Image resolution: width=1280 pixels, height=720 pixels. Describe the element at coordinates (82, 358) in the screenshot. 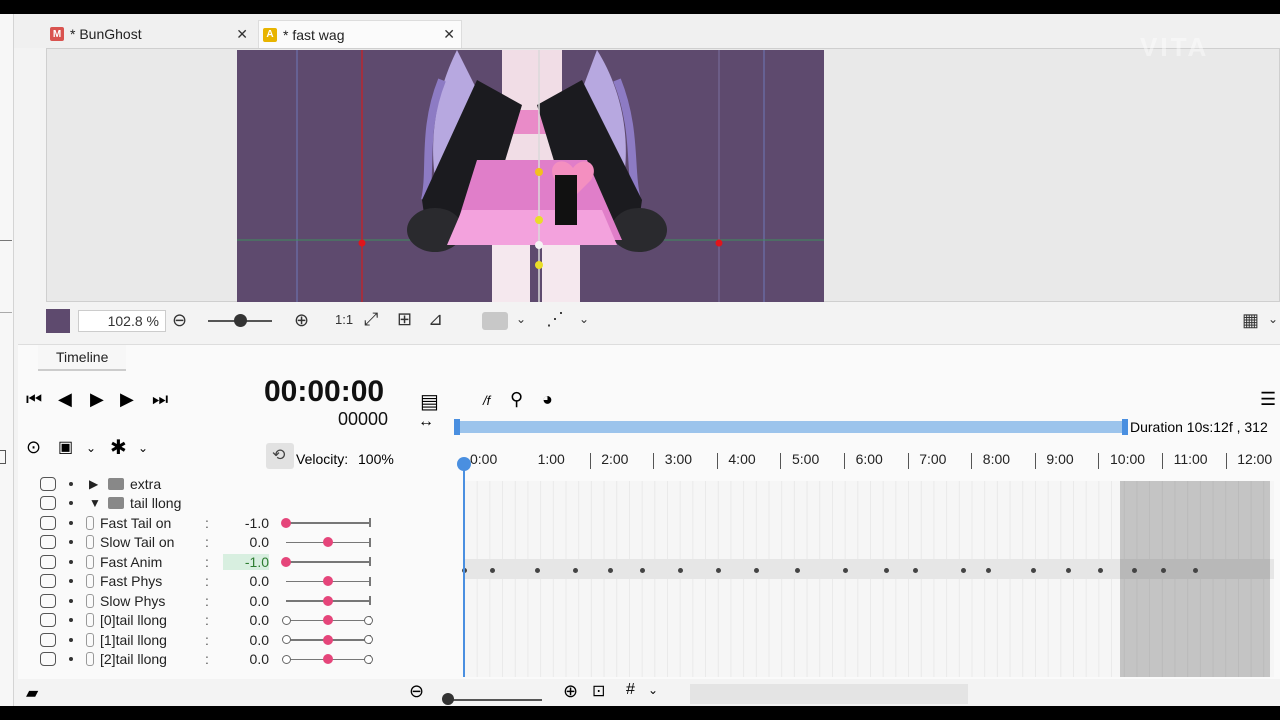

I see `panel-title: Timeline` at that location.